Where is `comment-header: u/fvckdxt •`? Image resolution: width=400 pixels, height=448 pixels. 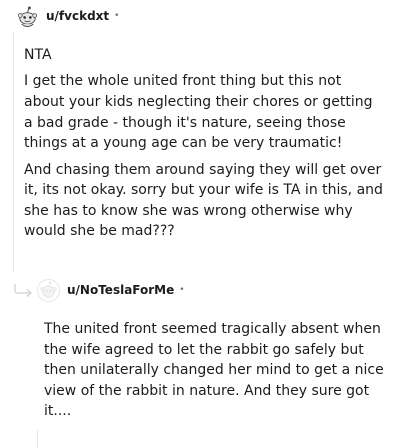 comment-header: u/fvckdxt • is located at coordinates (67, 16).